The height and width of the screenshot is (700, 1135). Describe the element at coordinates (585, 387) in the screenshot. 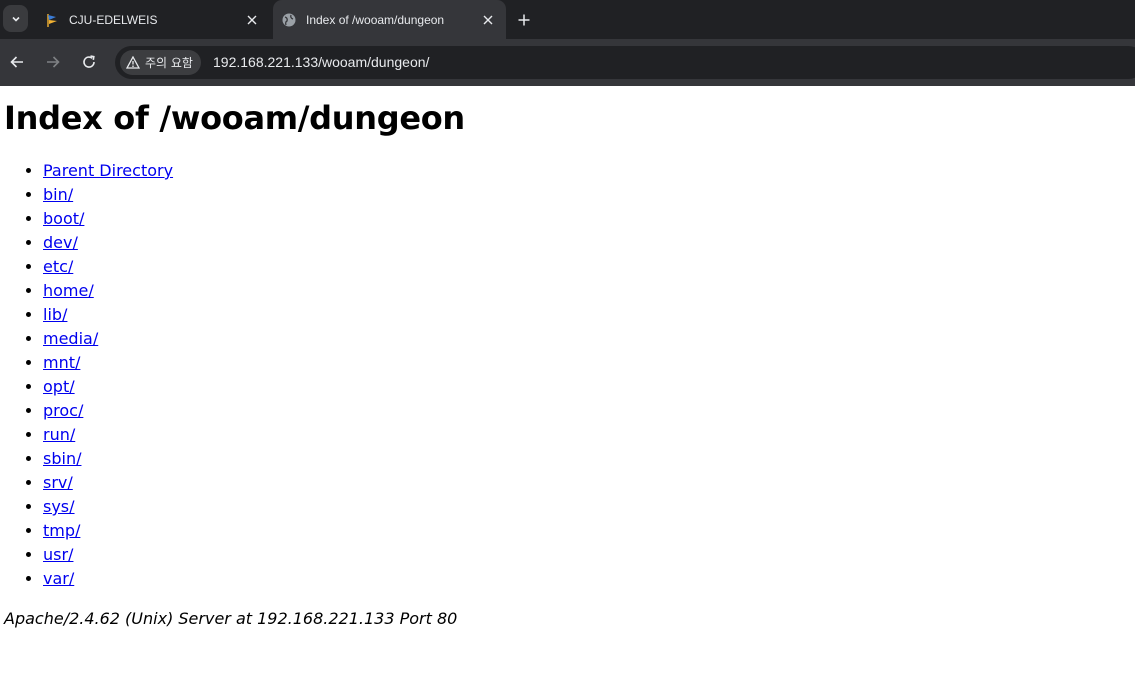

I see `list-item: opt/` at that location.